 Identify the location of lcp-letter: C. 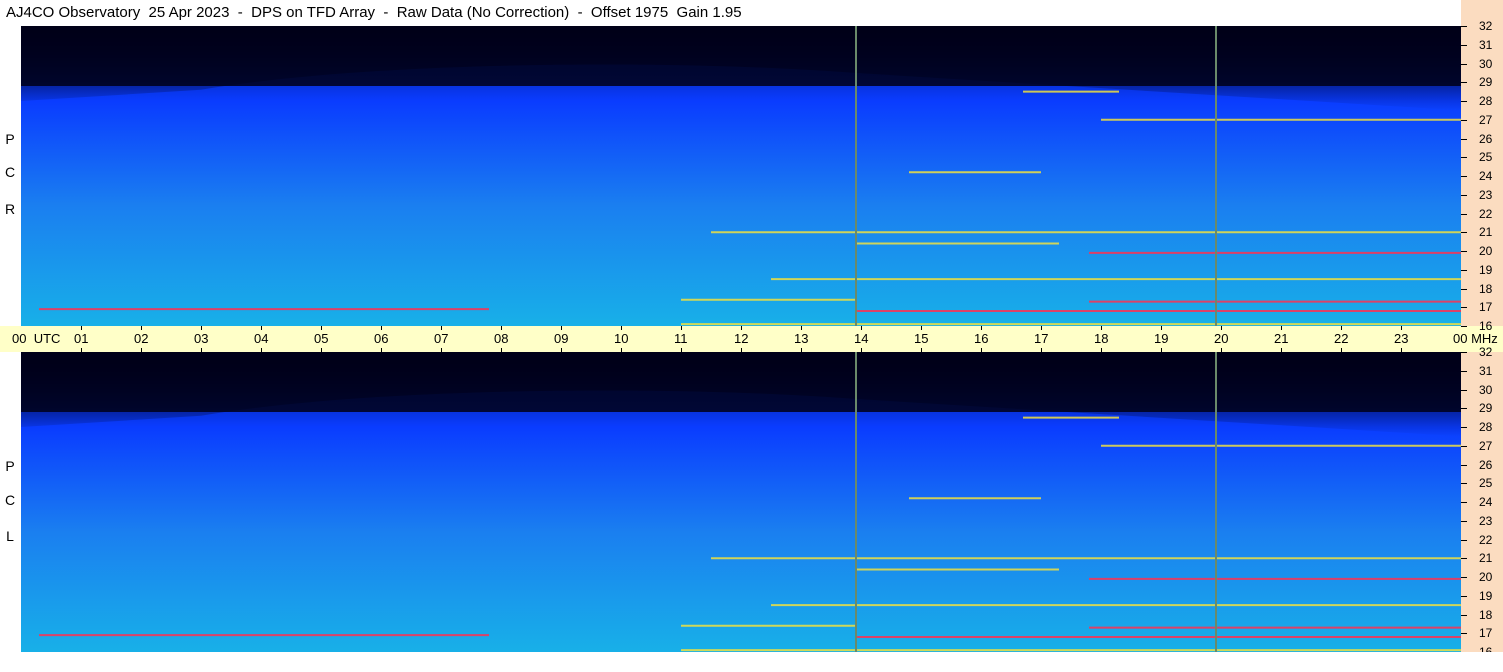
(10, 500).